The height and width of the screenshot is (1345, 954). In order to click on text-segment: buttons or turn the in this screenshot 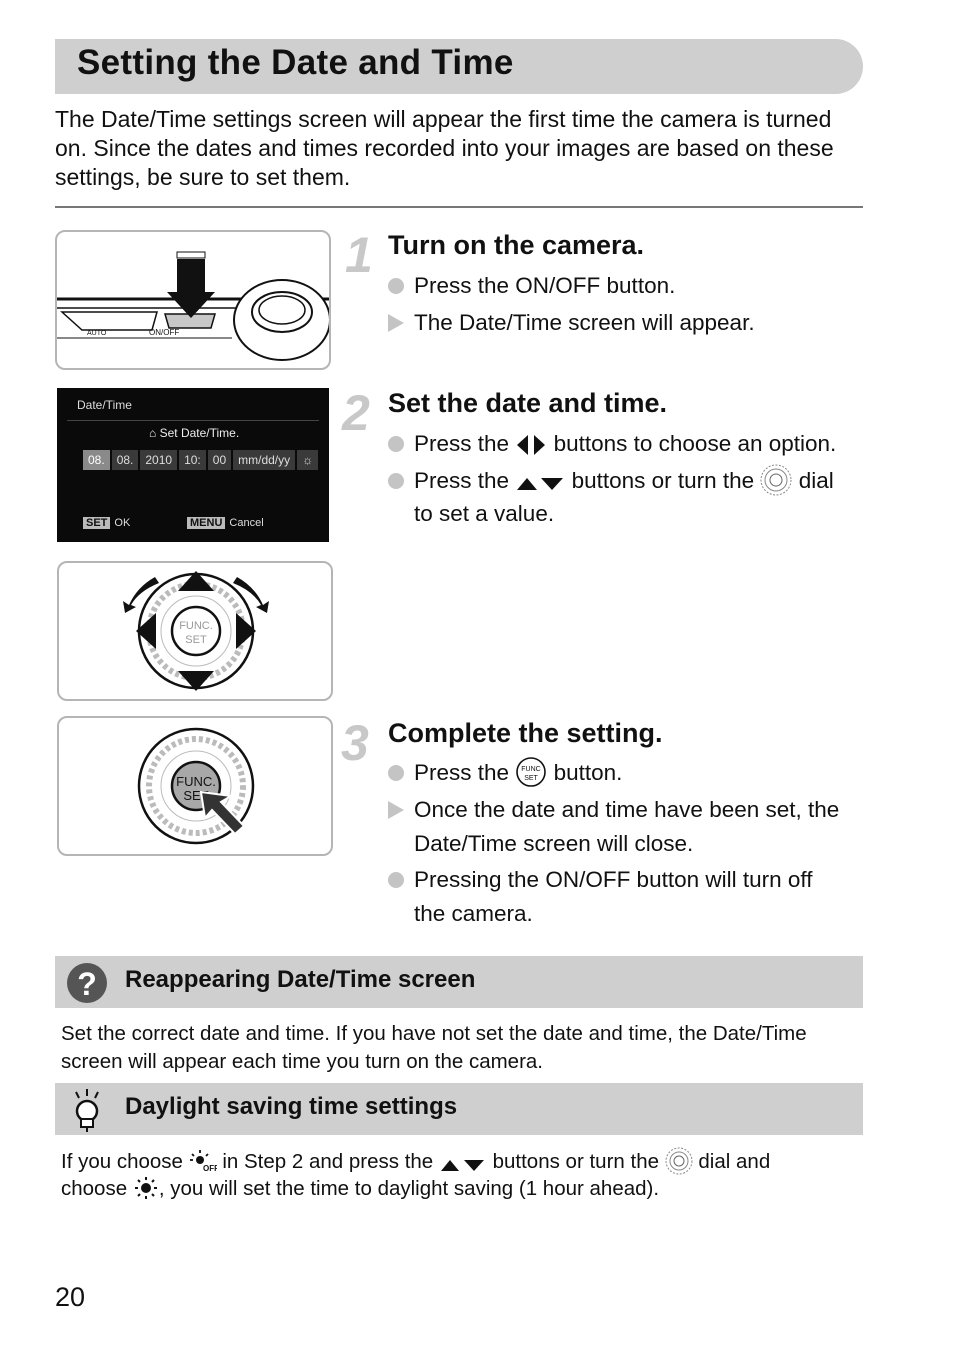, I will do `click(575, 1161)`.